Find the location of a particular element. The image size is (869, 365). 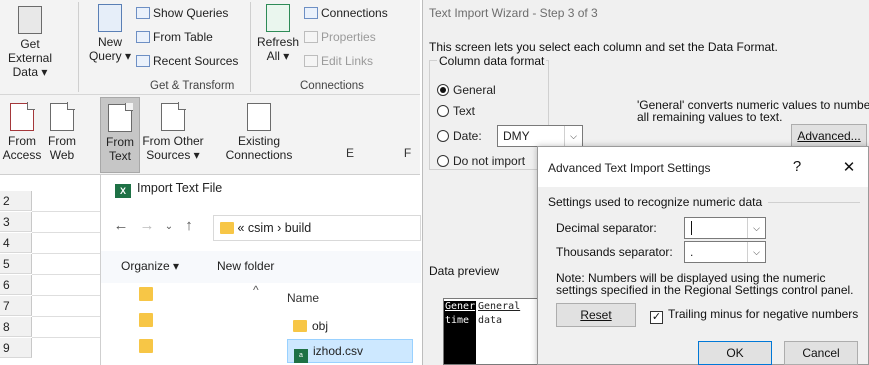

breadcrumb-csim: csim is located at coordinates (261, 228).